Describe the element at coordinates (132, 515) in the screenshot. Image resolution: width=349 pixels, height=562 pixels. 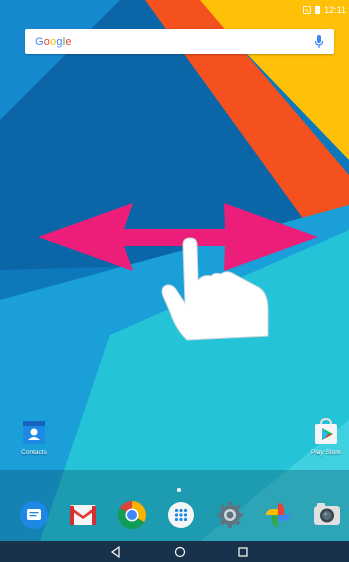
I see `chrome-icon` at that location.